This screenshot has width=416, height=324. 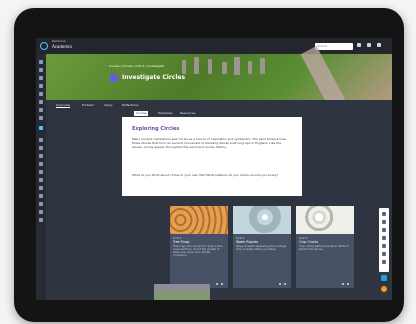 I want to click on right-toolbar, so click(x=384, y=240).